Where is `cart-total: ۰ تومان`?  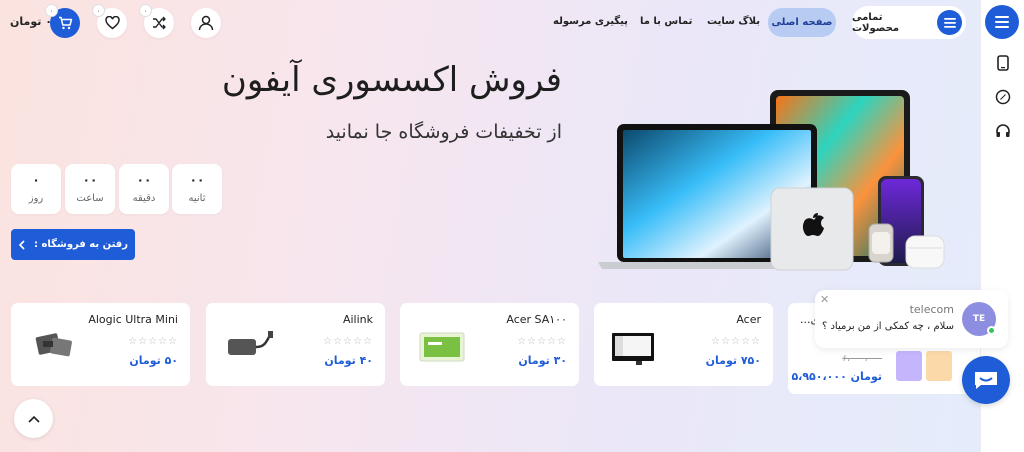
cart-total: ۰ تومان is located at coordinates (31, 21).